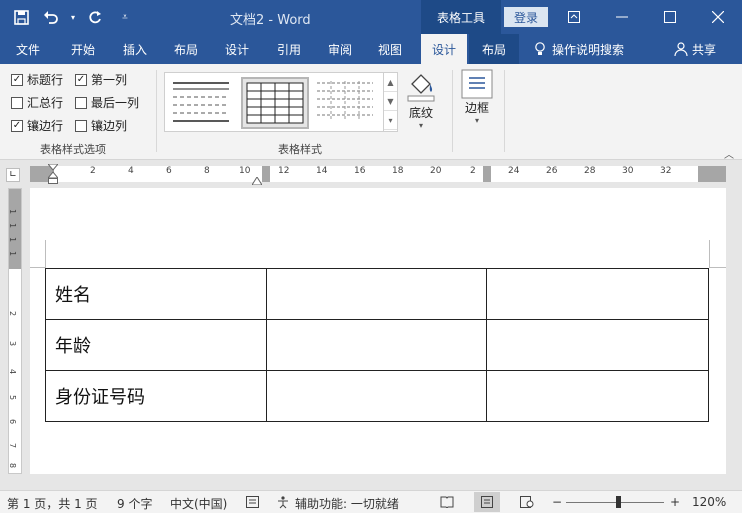 The image size is (742, 513). I want to click on paint-bucket-icon, so click(421, 88).